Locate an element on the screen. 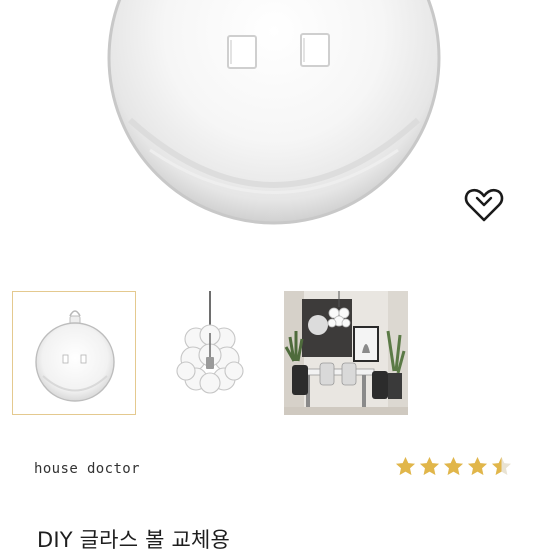  wishlist-button is located at coordinates (484, 205).